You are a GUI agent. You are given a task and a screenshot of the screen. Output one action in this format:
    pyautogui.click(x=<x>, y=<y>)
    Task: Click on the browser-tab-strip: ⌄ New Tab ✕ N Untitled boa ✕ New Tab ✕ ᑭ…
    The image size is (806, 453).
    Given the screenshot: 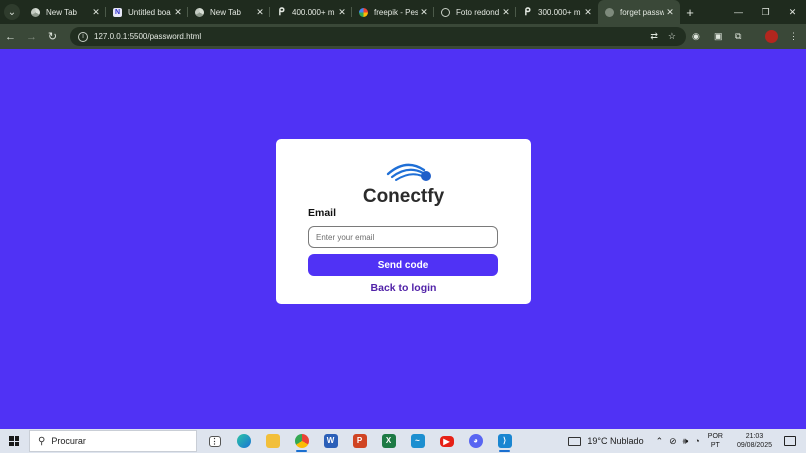 What is the action you would take?
    pyautogui.click(x=403, y=12)
    